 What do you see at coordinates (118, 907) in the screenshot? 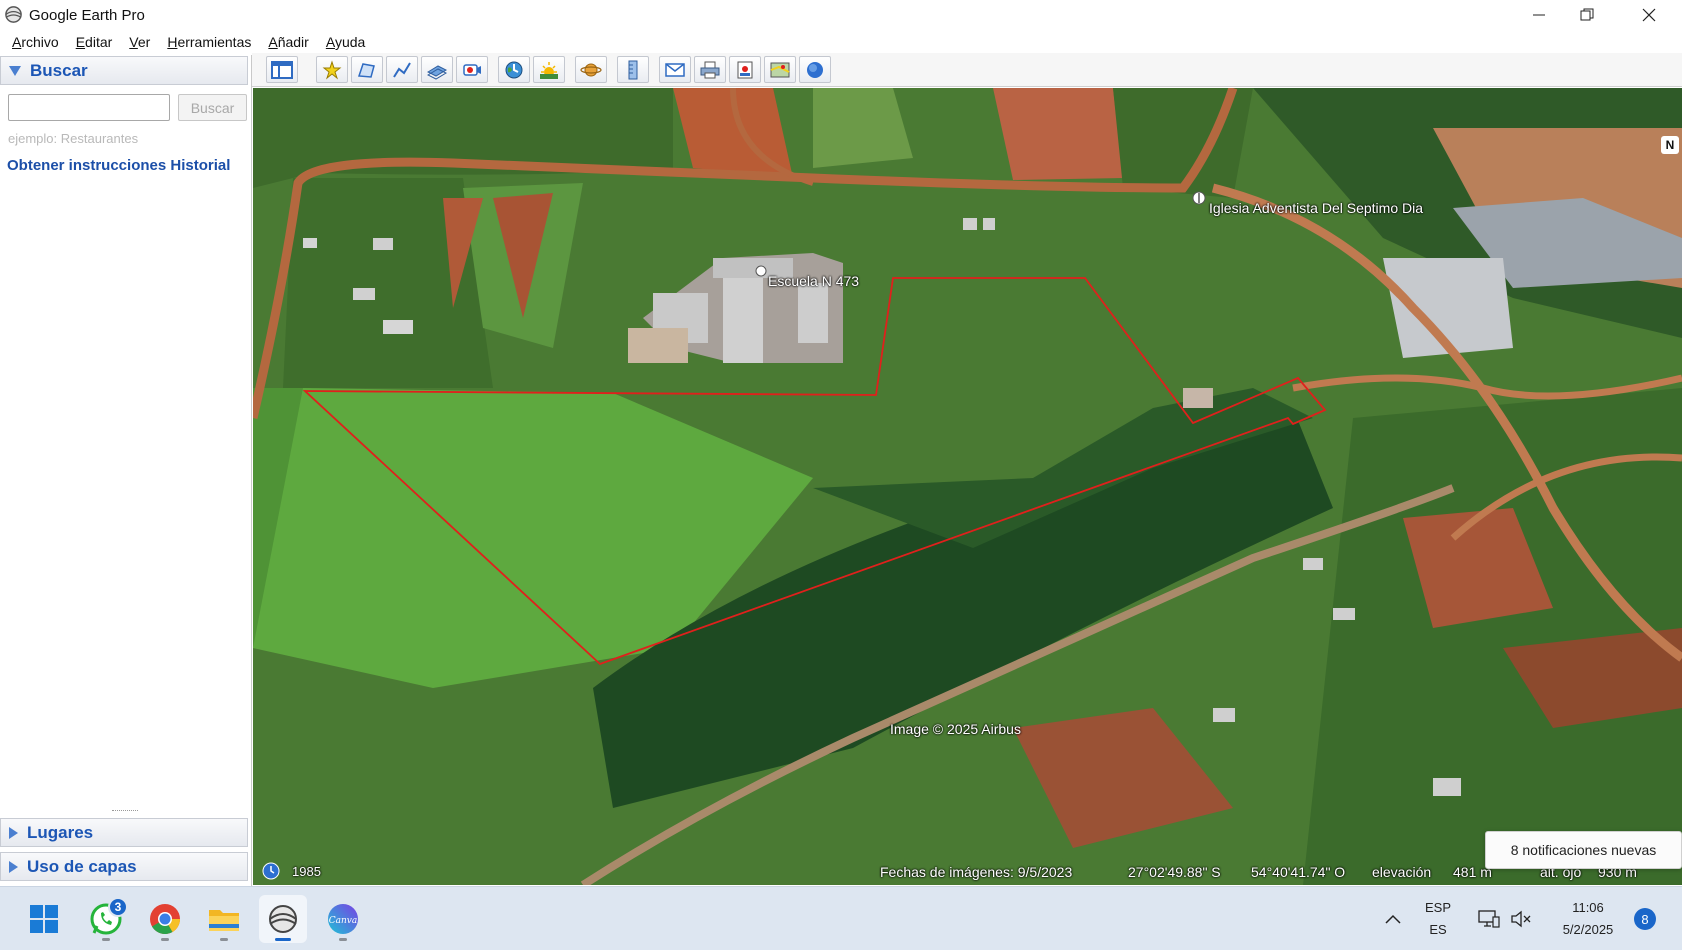
I see `whatsapp-badge: 3` at bounding box center [118, 907].